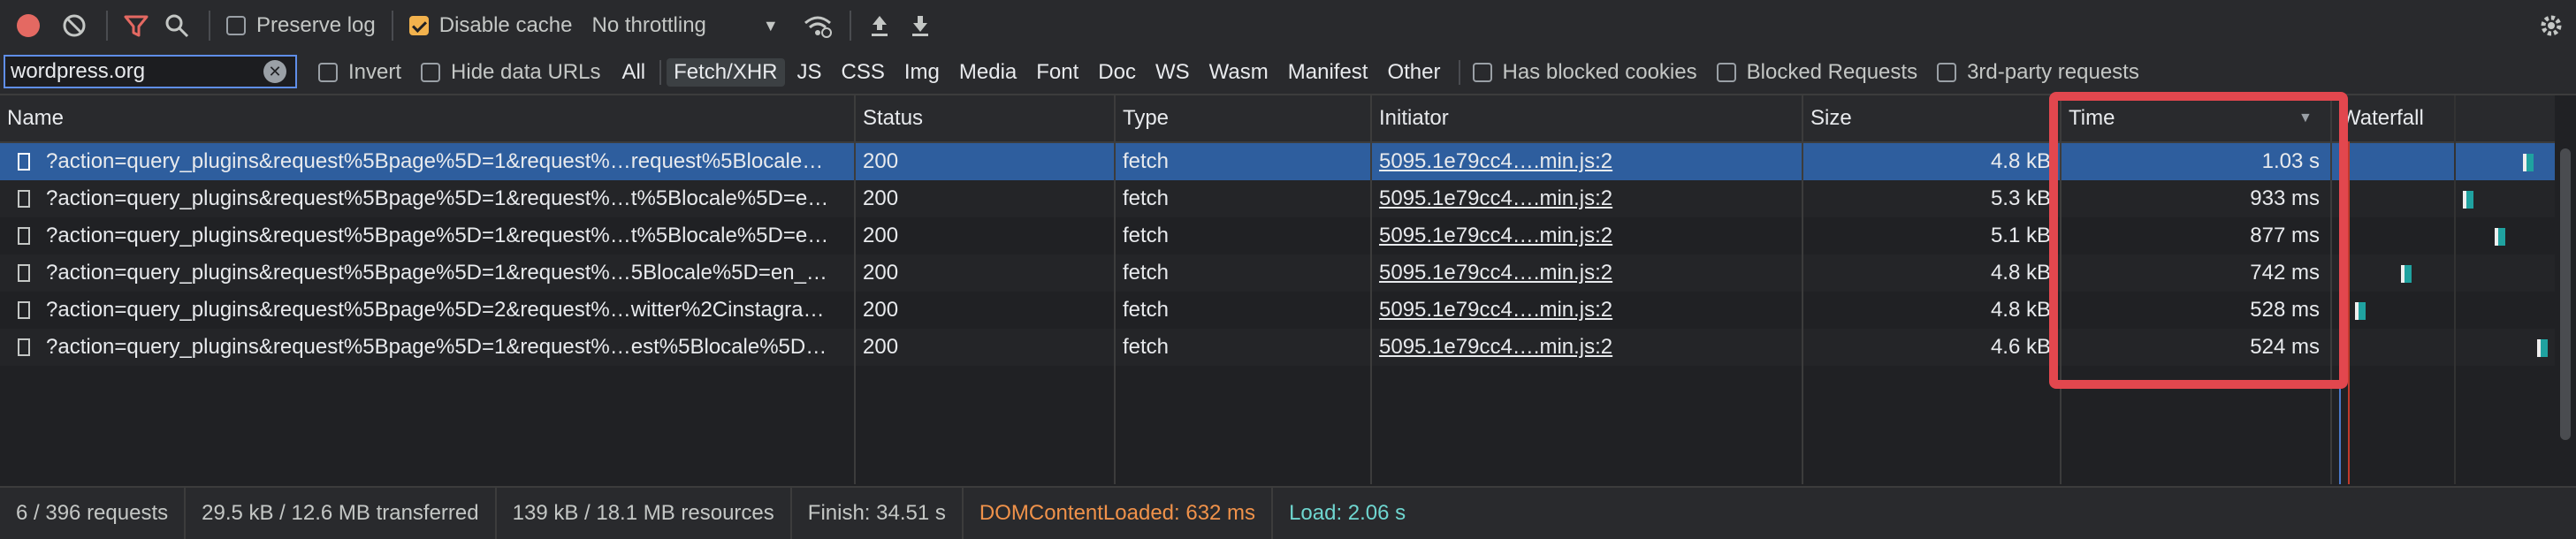 This screenshot has width=2576, height=539. Describe the element at coordinates (1410, 118) in the screenshot. I see `column-header-initiator: Initiator` at that location.